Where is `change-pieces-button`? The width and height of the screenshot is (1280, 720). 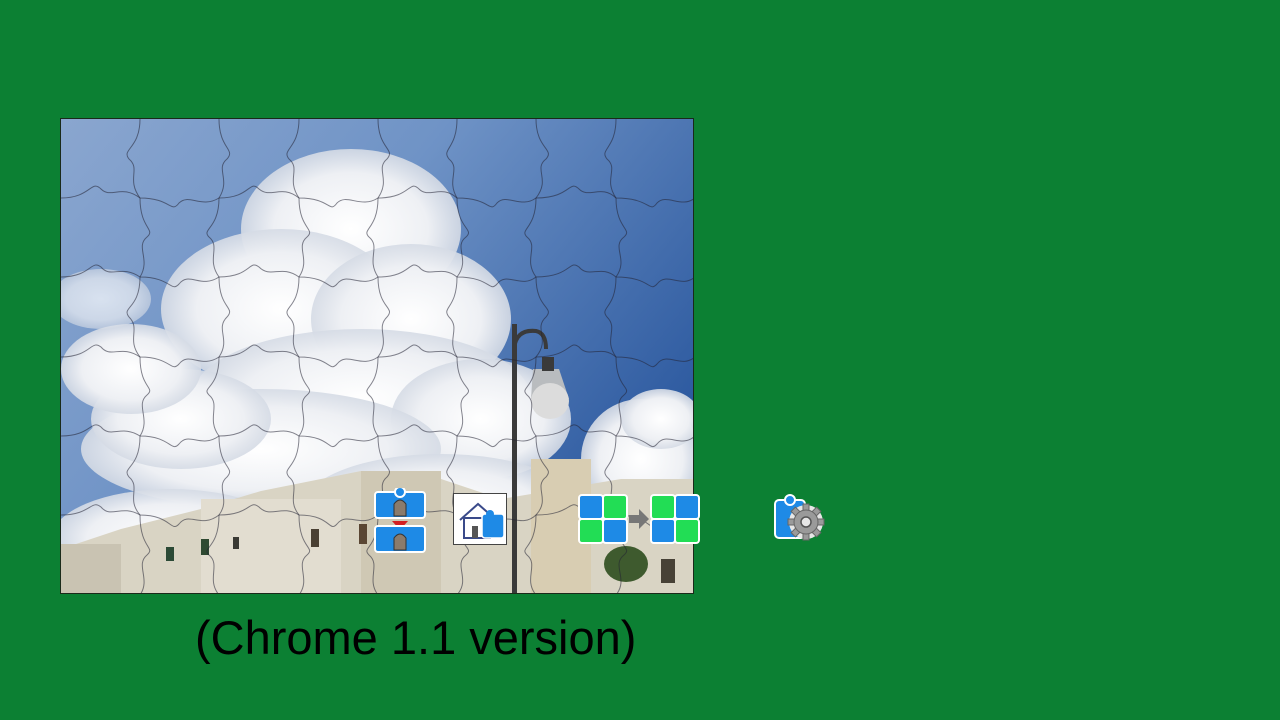 change-pieces-button is located at coordinates (641, 519).